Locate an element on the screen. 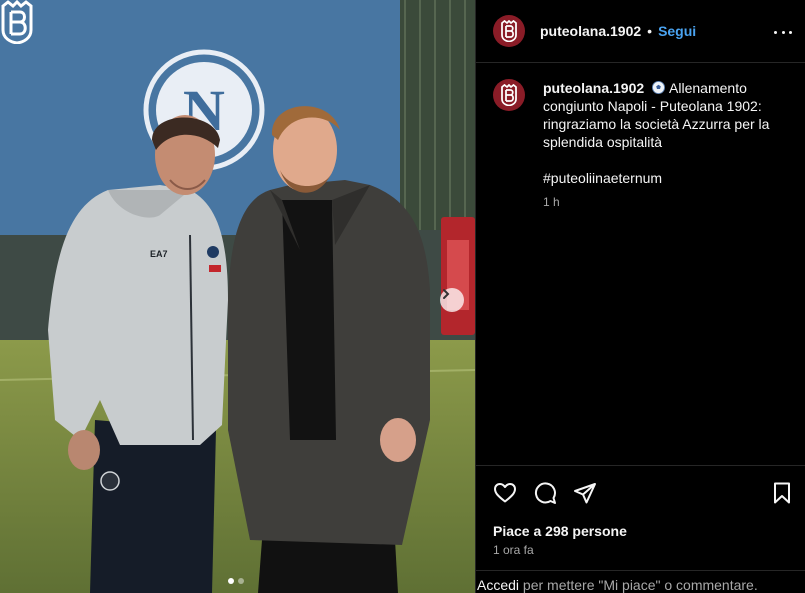 The height and width of the screenshot is (593, 805). post-timestamp: 1 ora fa is located at coordinates (513, 550).